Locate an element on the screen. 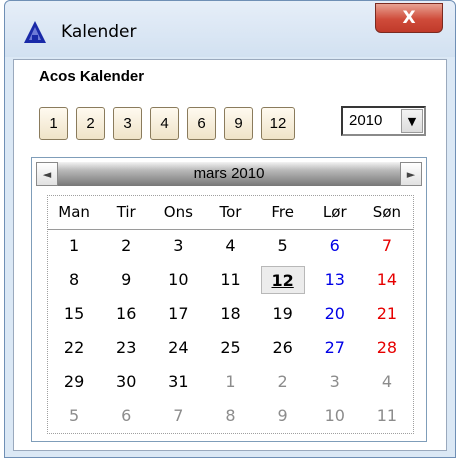  day-cell: 25 is located at coordinates (230, 348).